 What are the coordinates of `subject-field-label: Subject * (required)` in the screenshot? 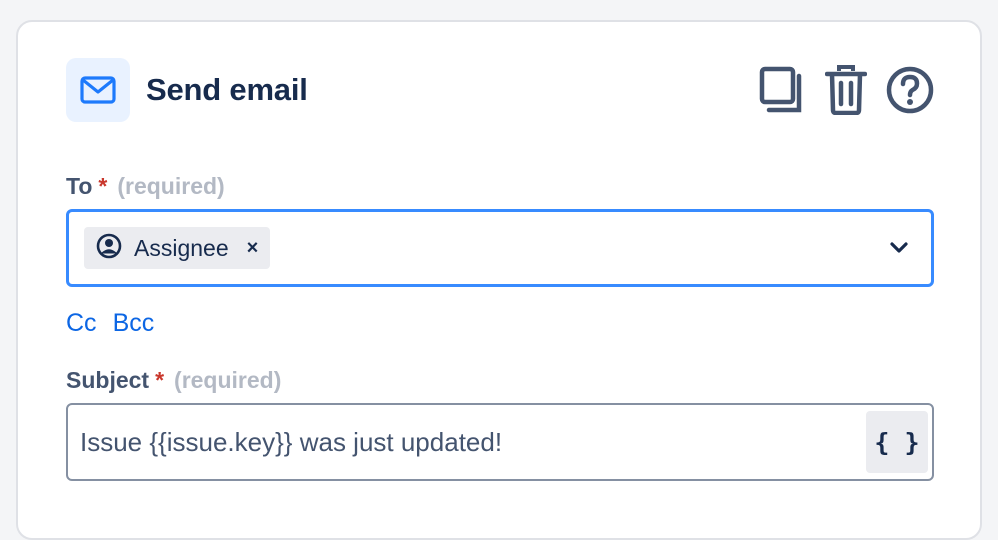 It's located at (173, 380).